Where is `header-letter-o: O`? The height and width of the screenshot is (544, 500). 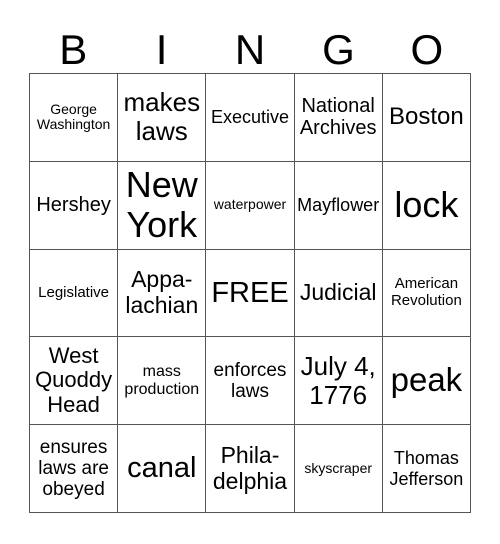
header-letter-o: O is located at coordinates (427, 49).